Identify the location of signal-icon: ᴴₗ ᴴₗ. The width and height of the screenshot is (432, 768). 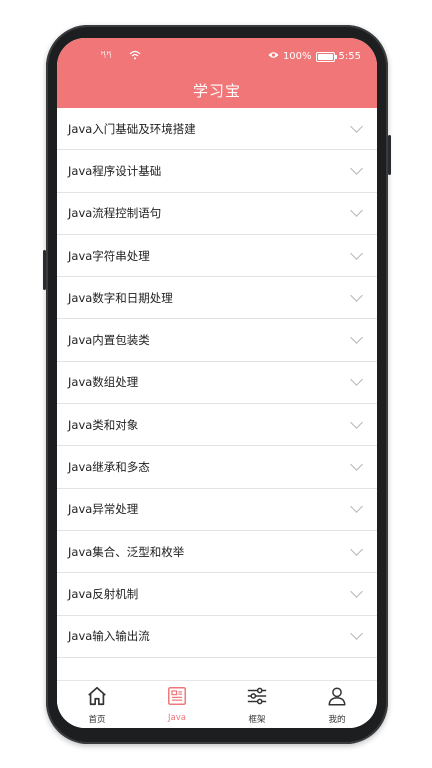
(106, 56).